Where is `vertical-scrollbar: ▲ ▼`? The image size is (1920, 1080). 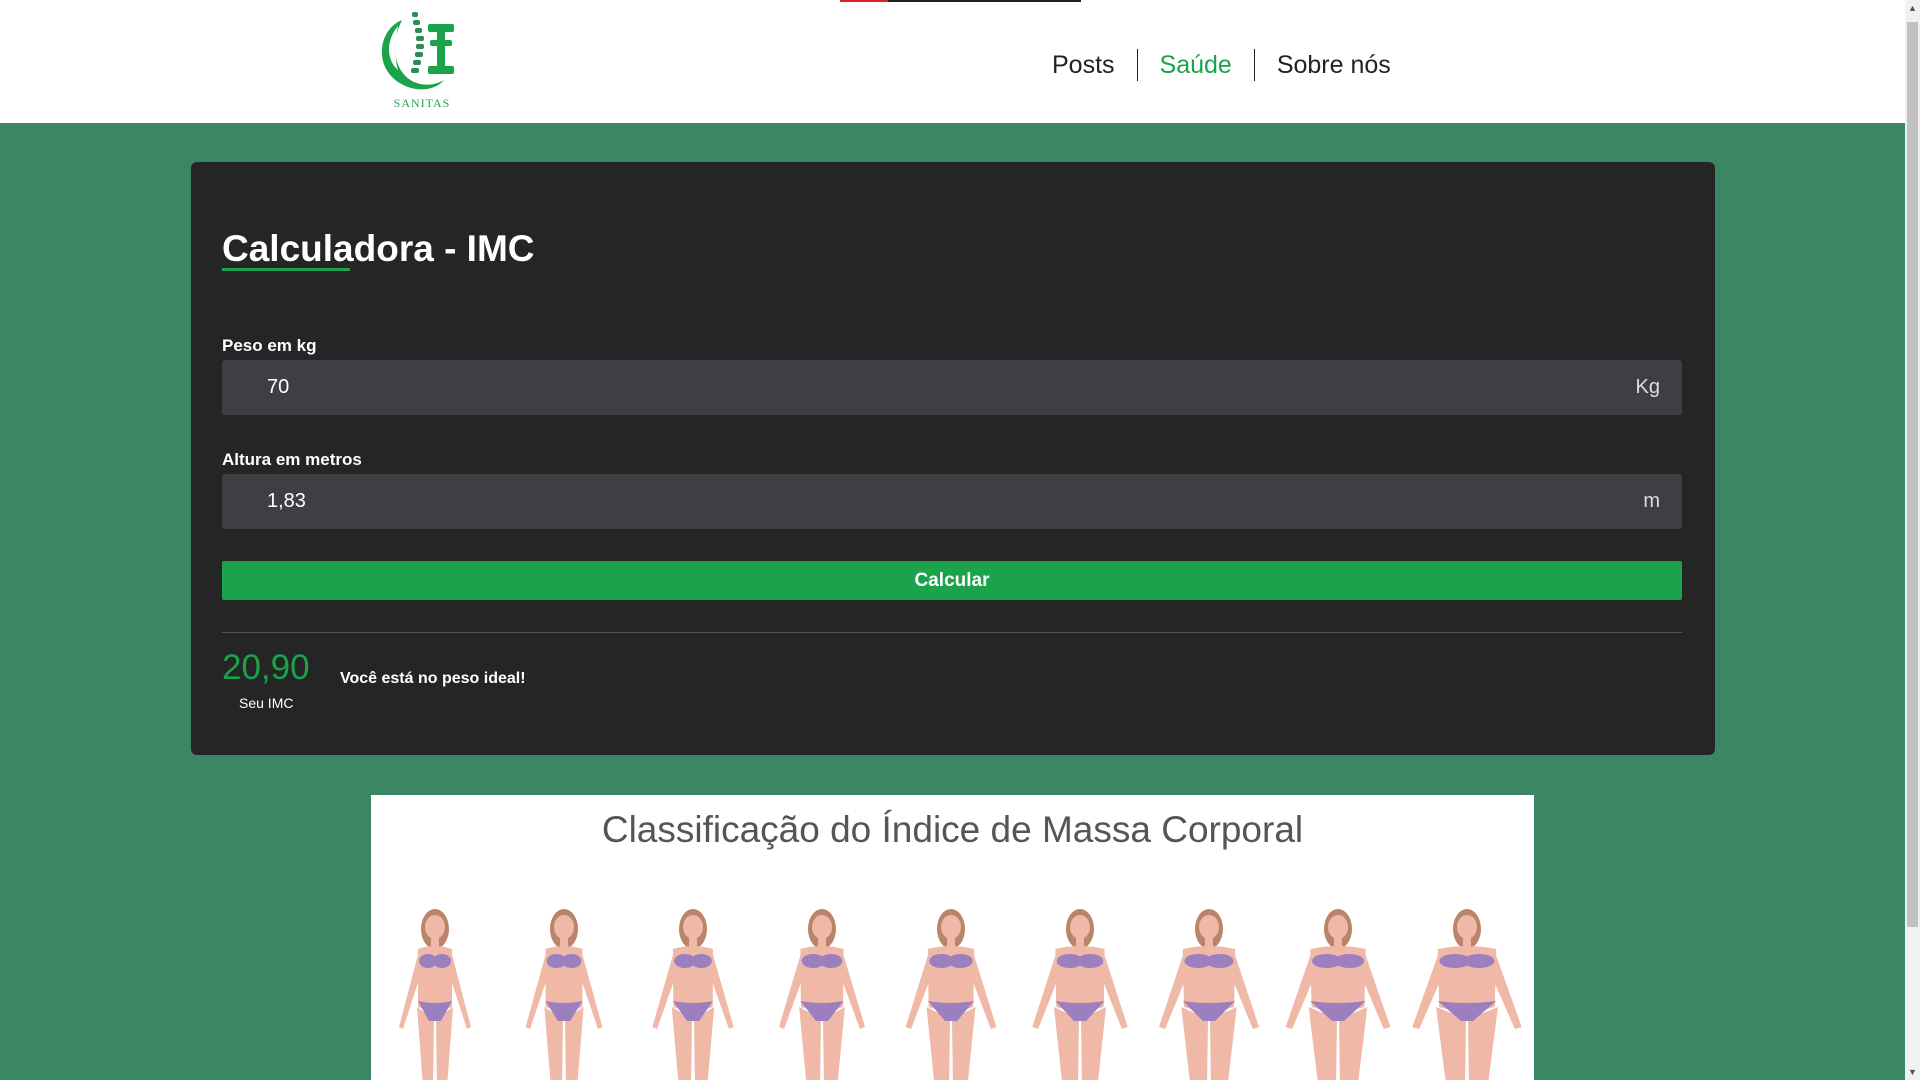 vertical-scrollbar: ▲ ▼ is located at coordinates (1912, 540).